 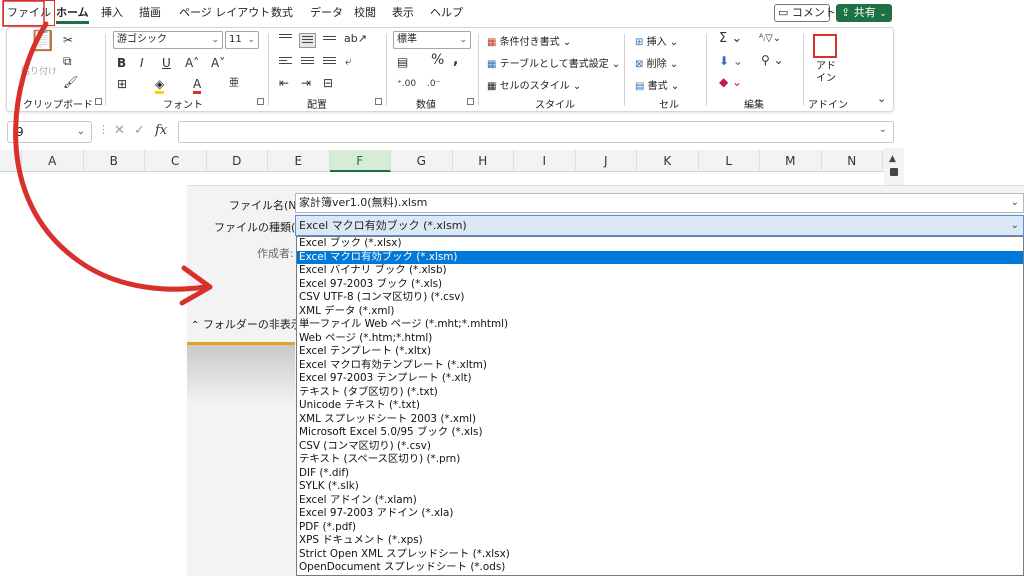 I want to click on filetype-option: Excel バイナリ ブック (*.xlsb), so click(x=660, y=271).